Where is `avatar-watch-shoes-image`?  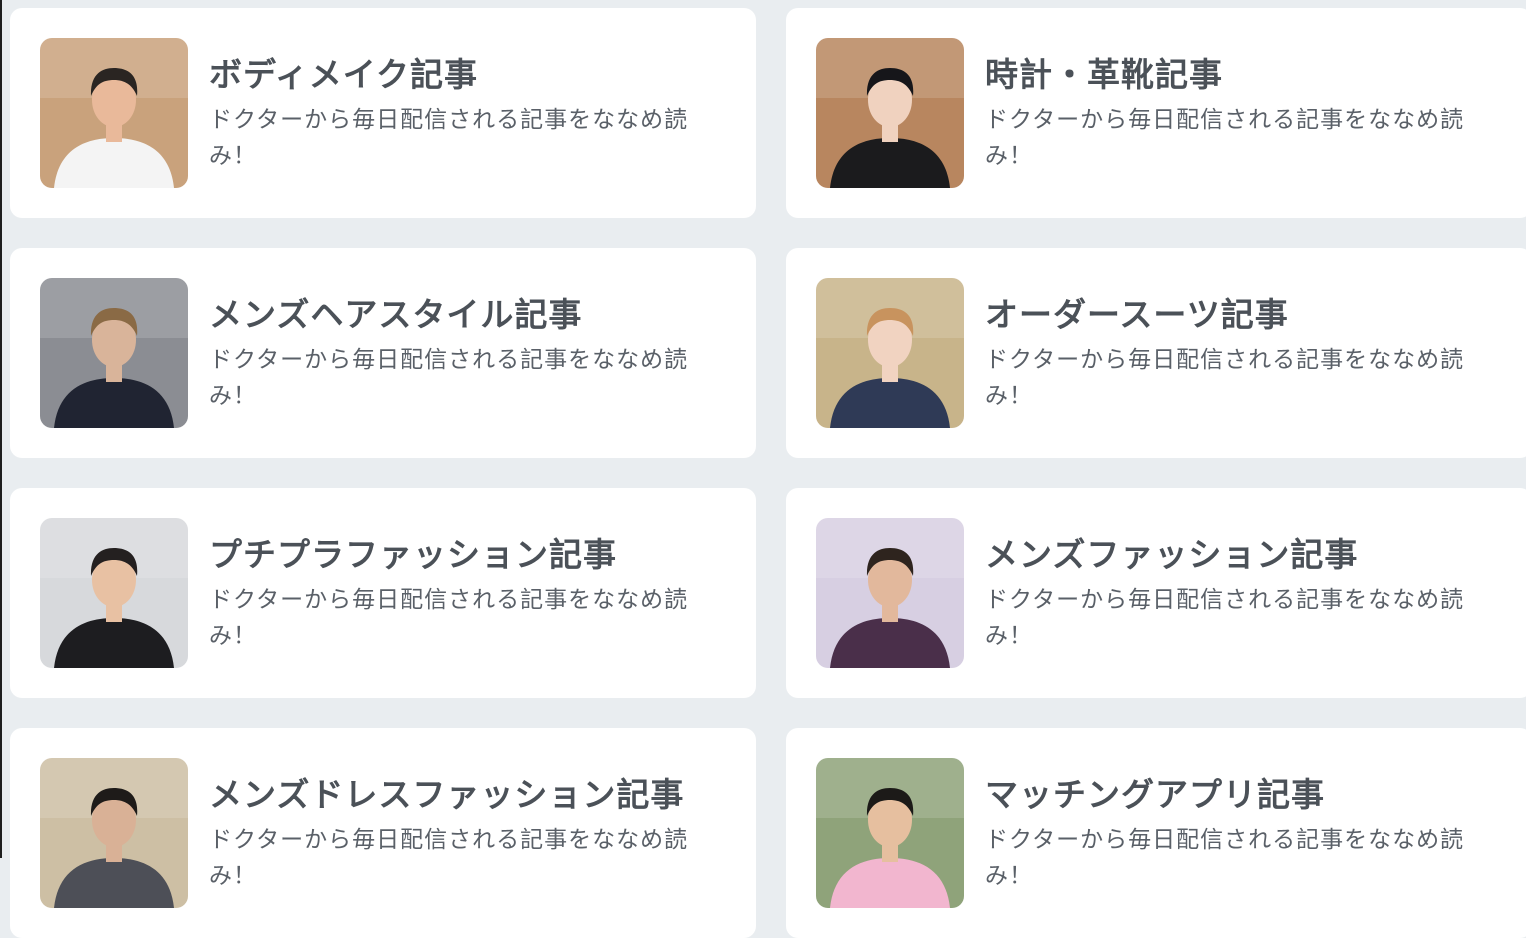
avatar-watch-shoes-image is located at coordinates (890, 113).